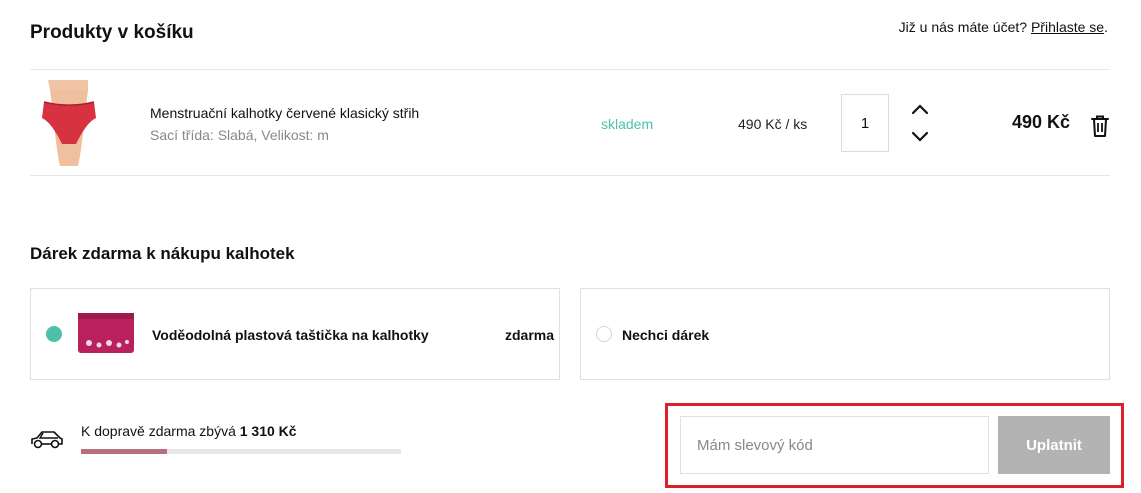  What do you see at coordinates (54, 334) in the screenshot?
I see `gift-radio-selected` at bounding box center [54, 334].